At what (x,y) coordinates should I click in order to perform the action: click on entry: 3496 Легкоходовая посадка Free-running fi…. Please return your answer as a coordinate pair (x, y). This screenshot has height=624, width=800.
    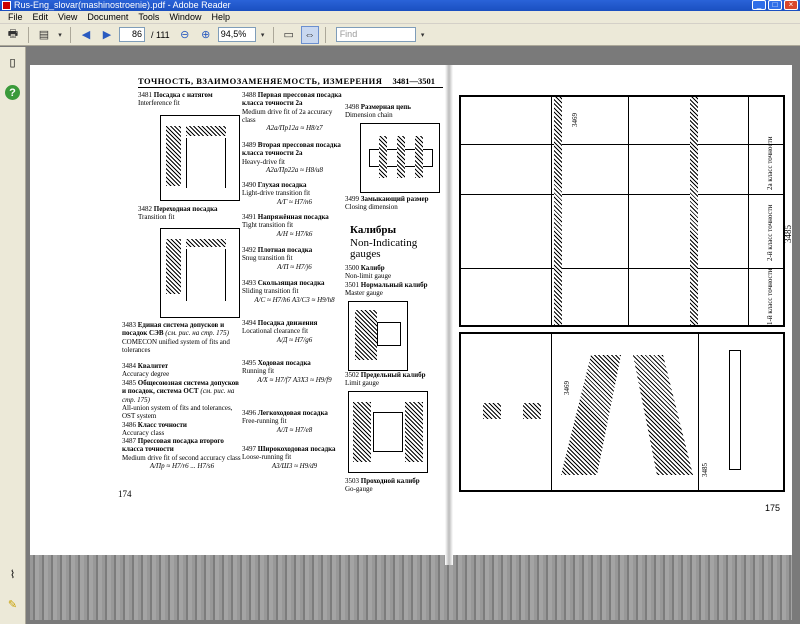
    Looking at the image, I should click on (285, 421).